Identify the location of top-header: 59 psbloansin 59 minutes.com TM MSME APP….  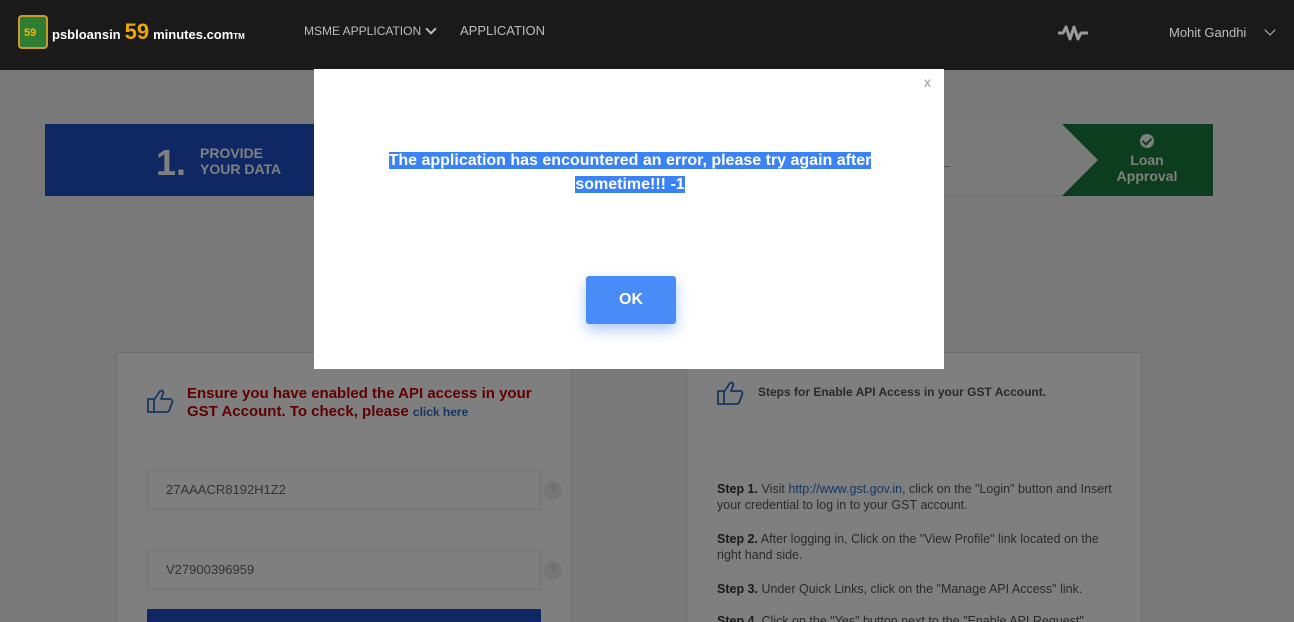
(647, 35).